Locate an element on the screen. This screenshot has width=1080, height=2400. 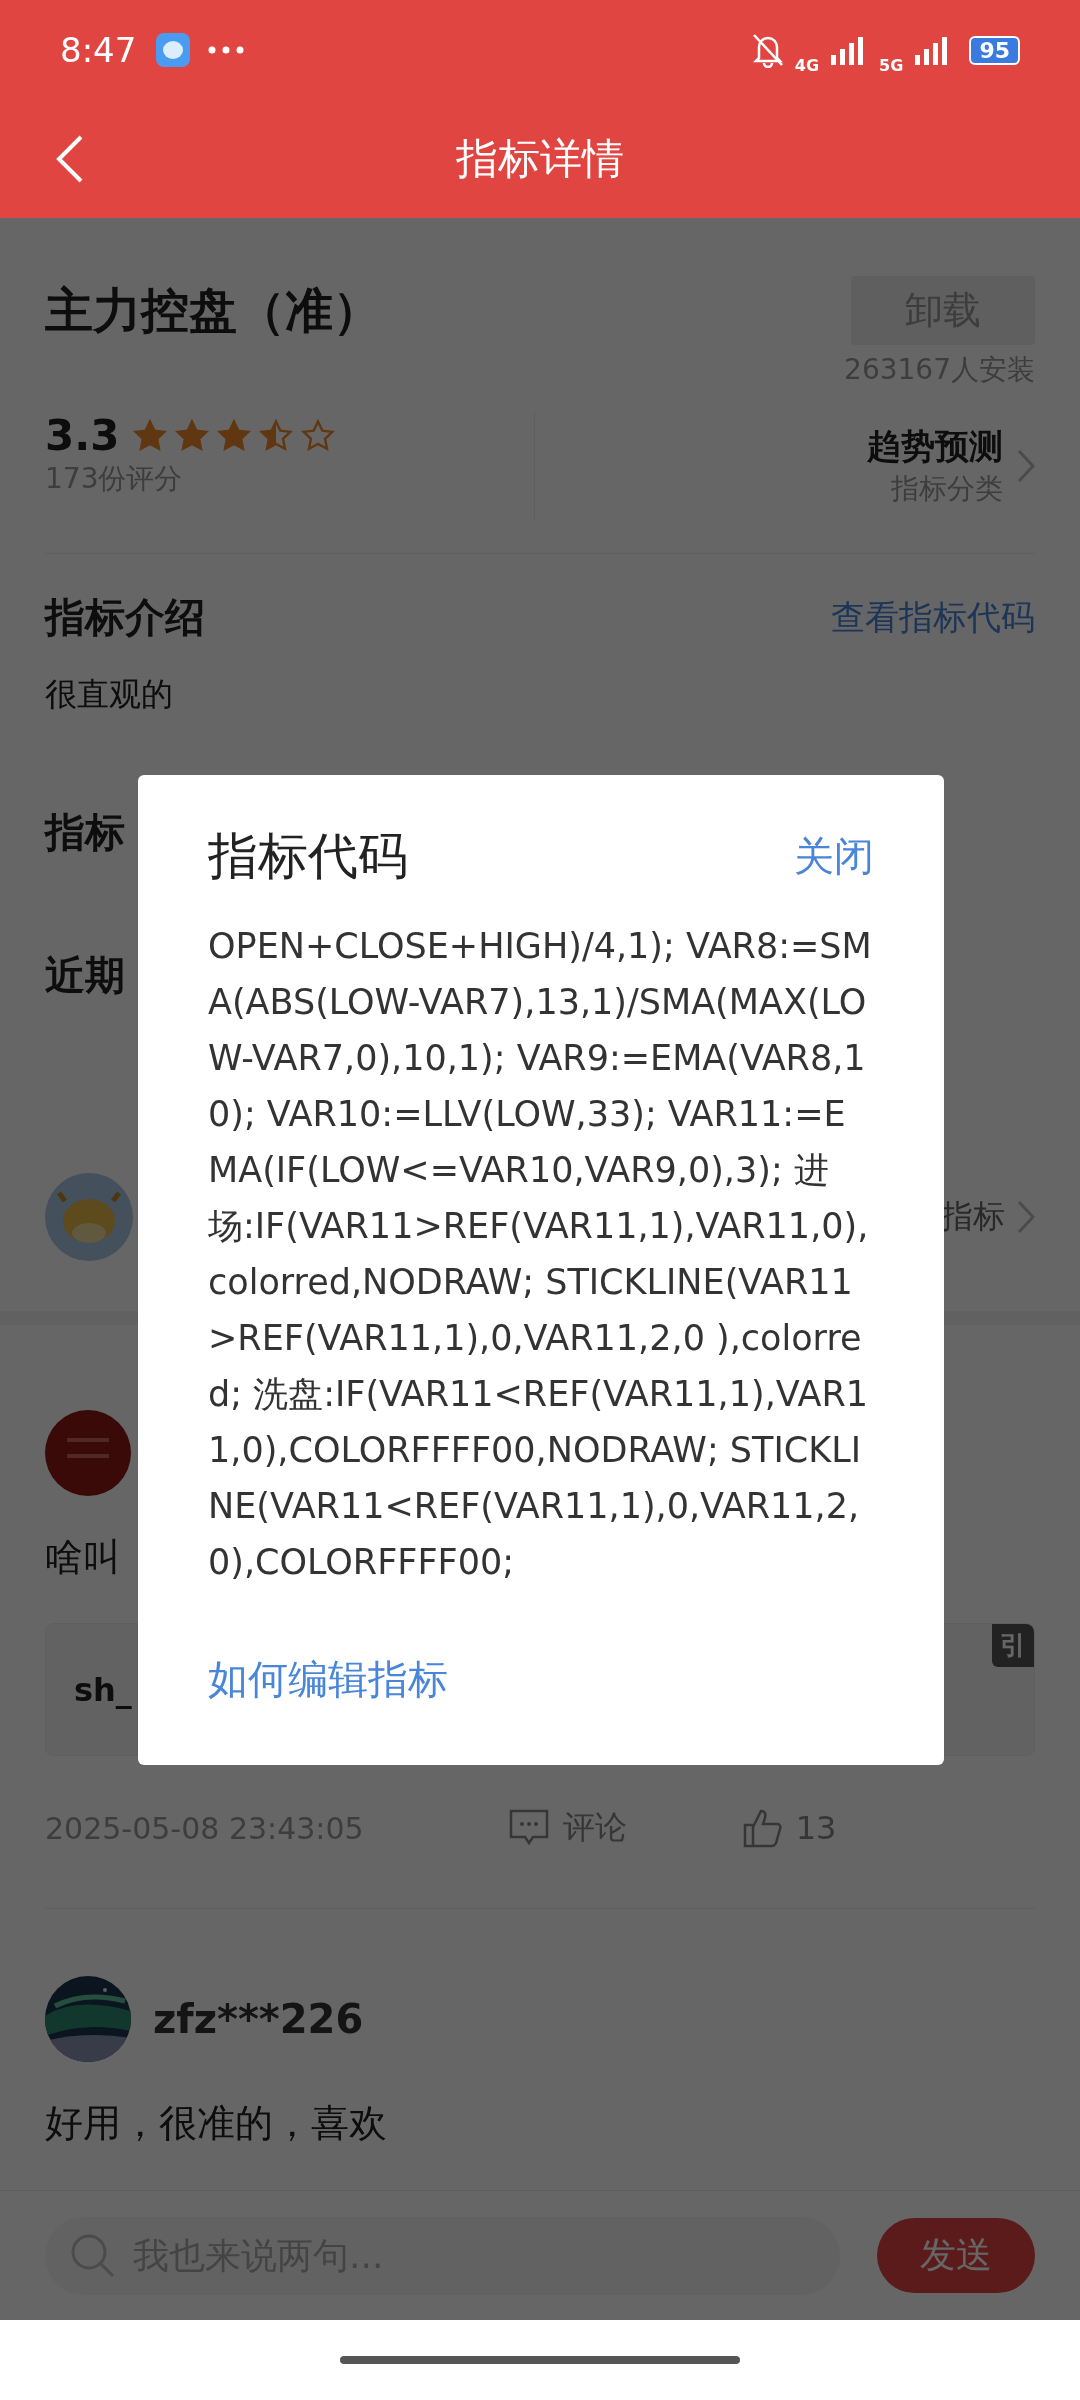
network-label: 4G is located at coordinates (807, 65).